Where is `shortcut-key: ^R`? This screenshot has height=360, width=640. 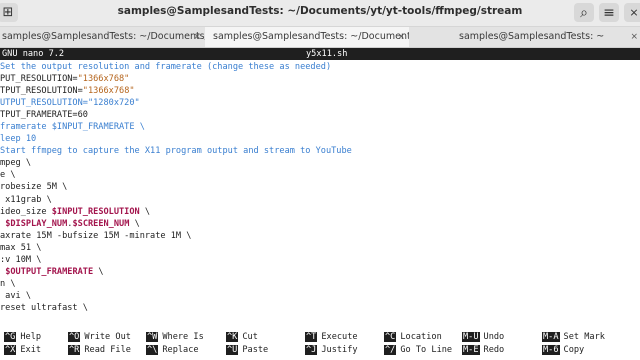 shortcut-key: ^R is located at coordinates (74, 349).